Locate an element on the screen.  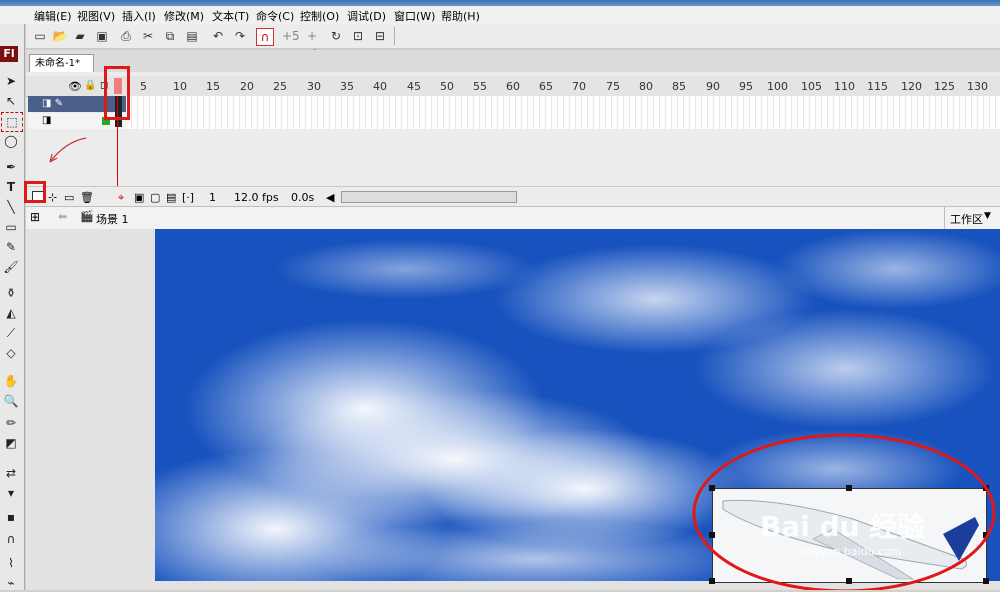
annotation-highlight-playhead is located at coordinates (117, 93).